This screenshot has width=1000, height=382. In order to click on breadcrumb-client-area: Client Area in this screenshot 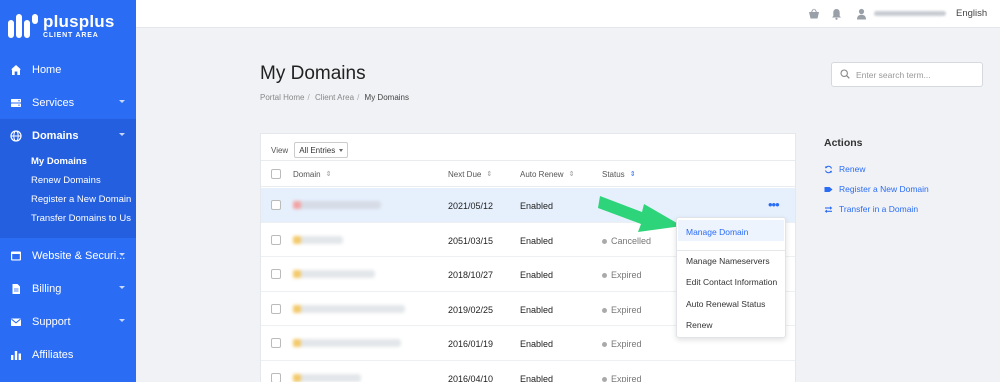, I will do `click(334, 97)`.